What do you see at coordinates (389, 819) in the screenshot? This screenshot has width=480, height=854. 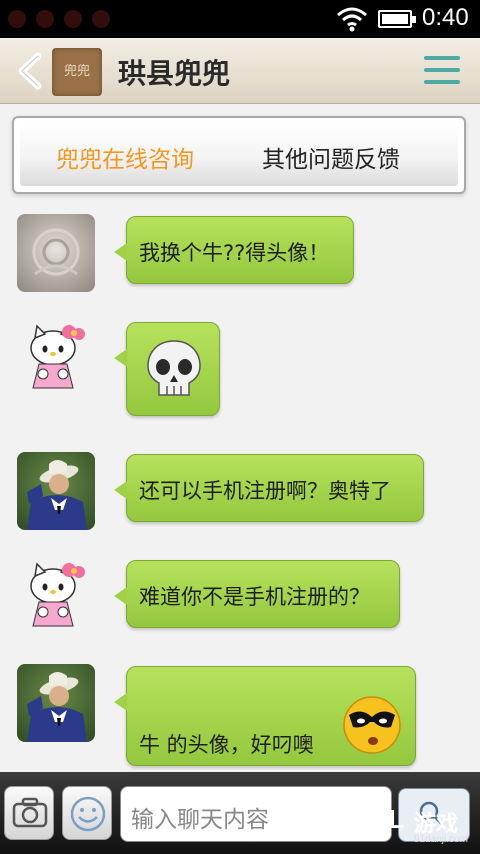 I see `watermark-logo: 9L` at bounding box center [389, 819].